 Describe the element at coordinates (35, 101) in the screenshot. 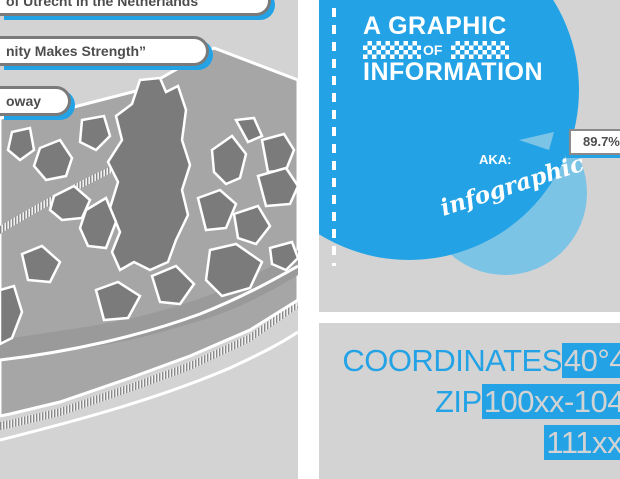

I see `map-label-oway: oway` at that location.